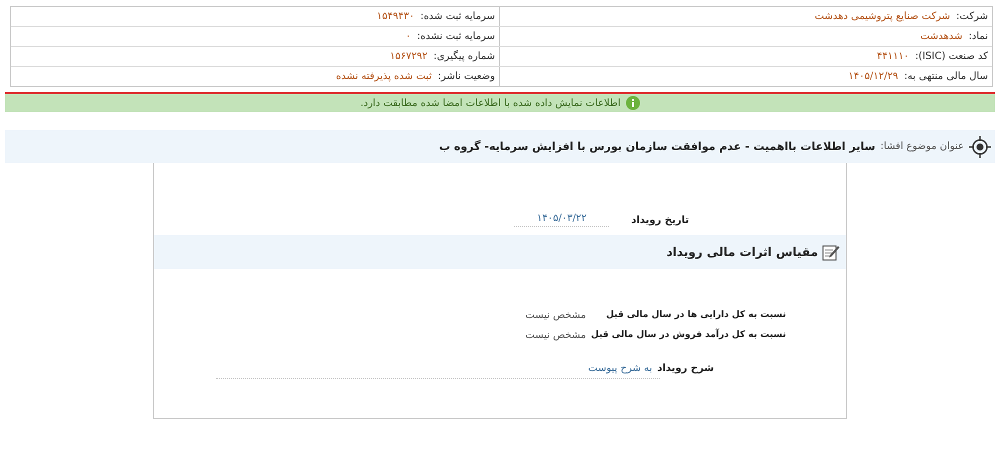 The image size is (1000, 450). What do you see at coordinates (562, 220) in the screenshot?
I see `event-date-value: ۱۴۰۵/۰۳/۲۲` at bounding box center [562, 220].